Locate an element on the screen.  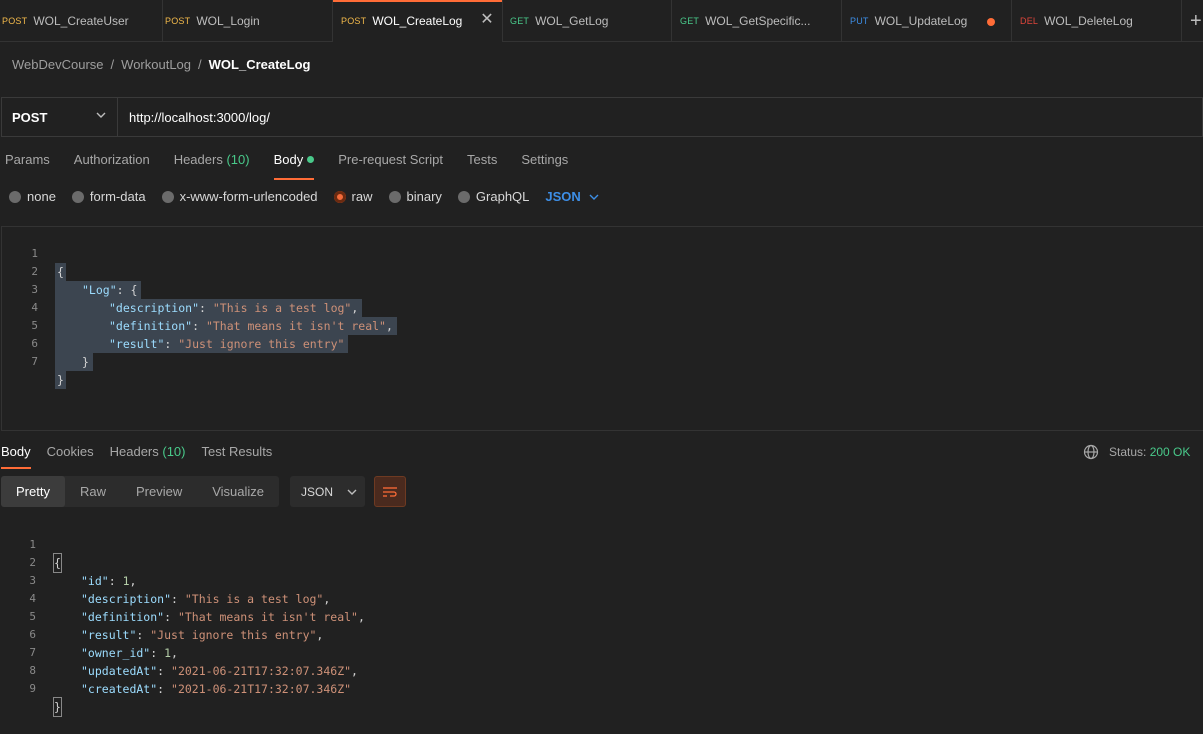
radio-selected-icon is located at coordinates (339, 196).